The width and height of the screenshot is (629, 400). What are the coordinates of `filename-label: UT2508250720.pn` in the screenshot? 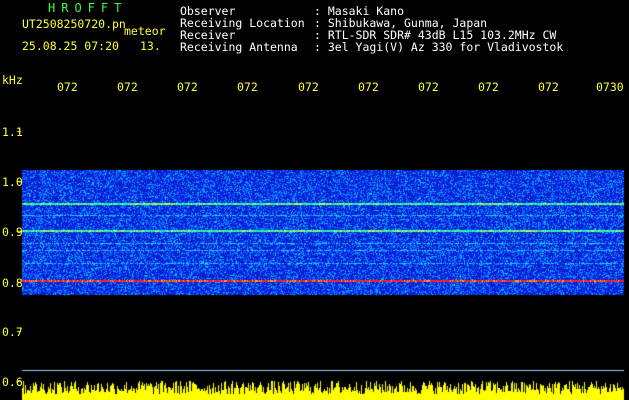 It's located at (74, 24).